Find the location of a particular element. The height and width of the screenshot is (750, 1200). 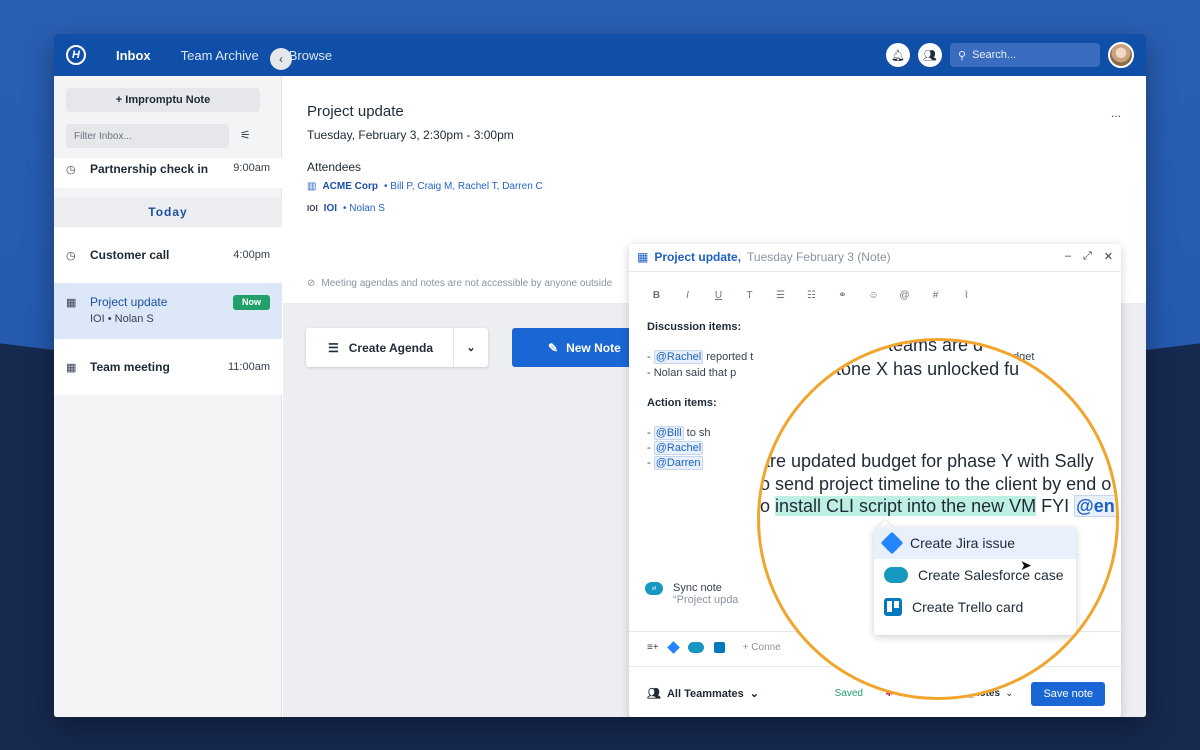

team-icon: 👥︎ is located at coordinates (930, 55).